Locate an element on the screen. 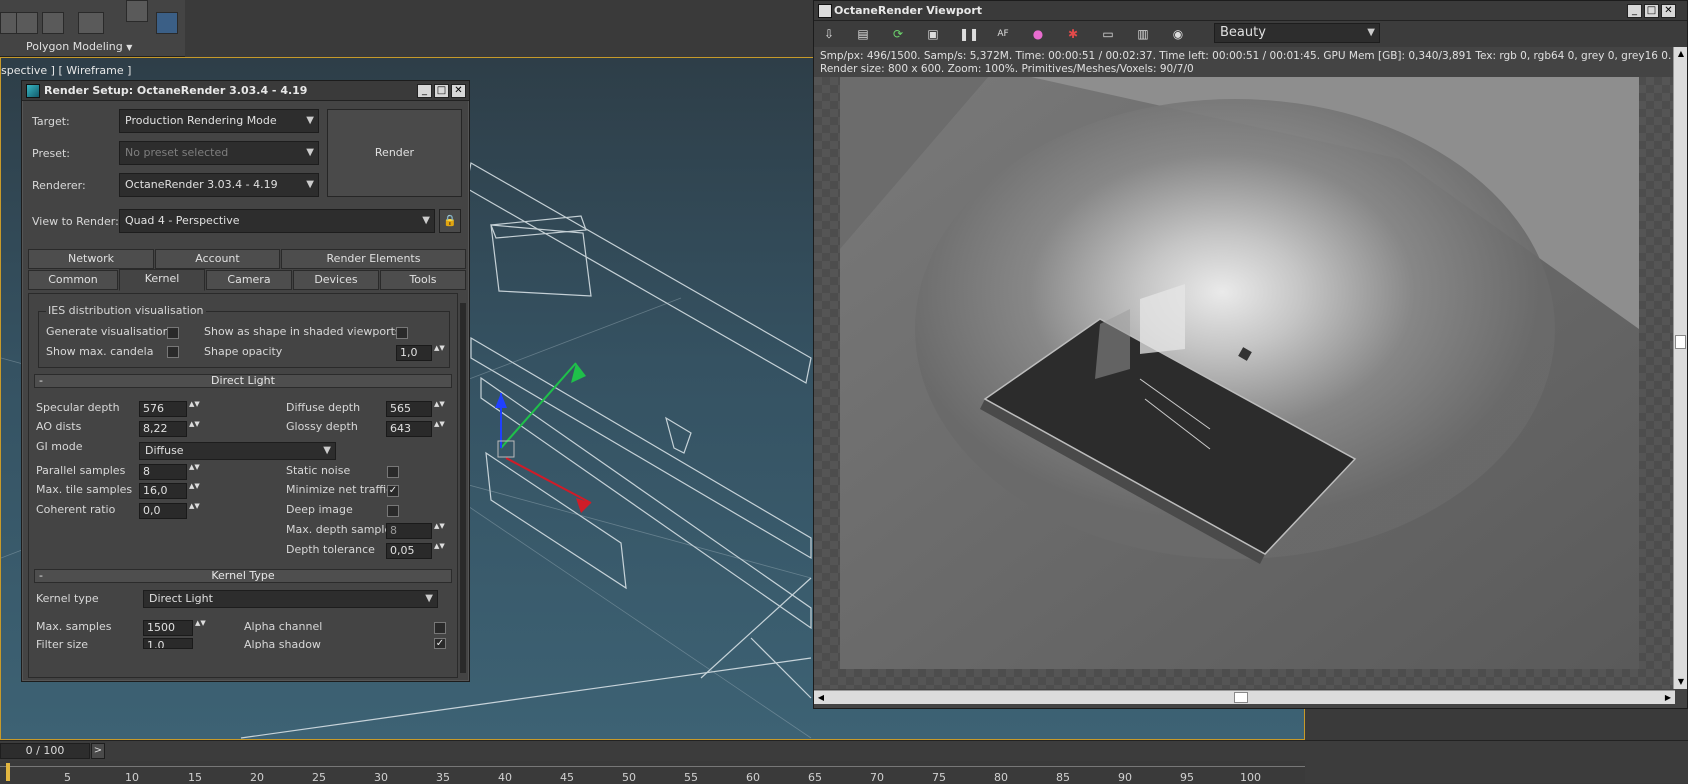  tick-label: 95 is located at coordinates (1187, 777).